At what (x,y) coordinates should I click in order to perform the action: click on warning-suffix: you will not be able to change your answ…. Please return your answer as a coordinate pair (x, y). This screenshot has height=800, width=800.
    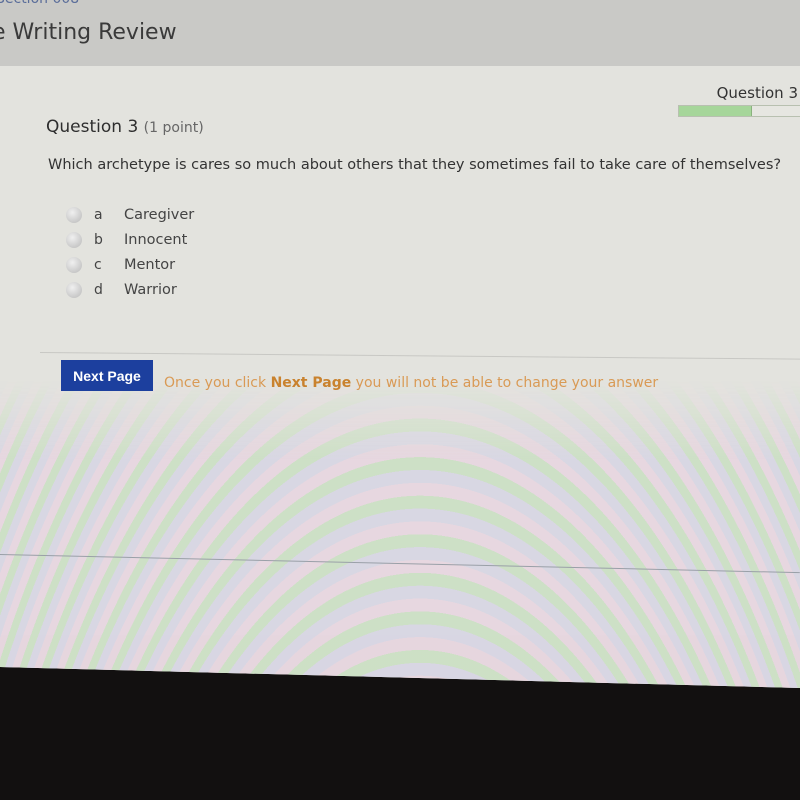
    Looking at the image, I should click on (505, 383).